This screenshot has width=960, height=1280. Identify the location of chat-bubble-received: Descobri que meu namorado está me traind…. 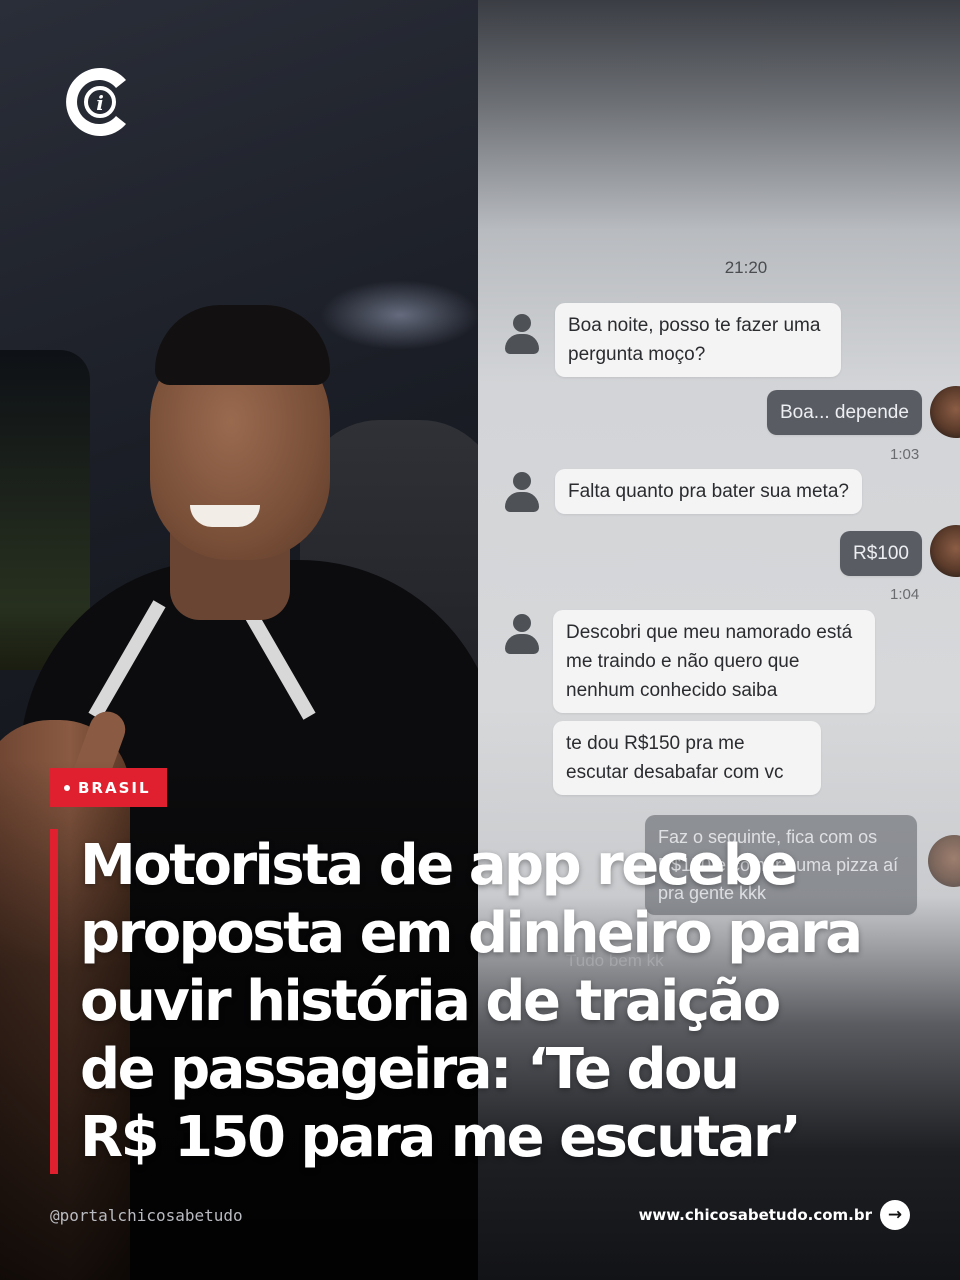
(714, 661).